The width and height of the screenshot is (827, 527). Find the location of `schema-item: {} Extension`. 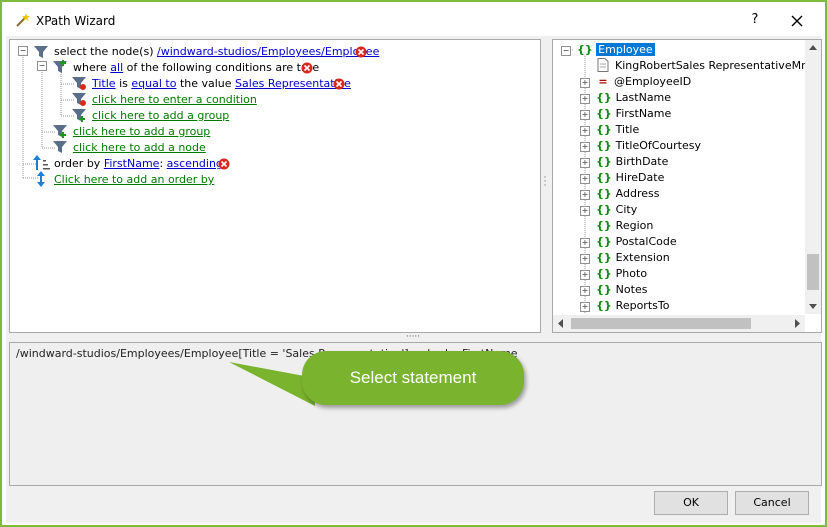

schema-item: {} Extension is located at coordinates (633, 258).